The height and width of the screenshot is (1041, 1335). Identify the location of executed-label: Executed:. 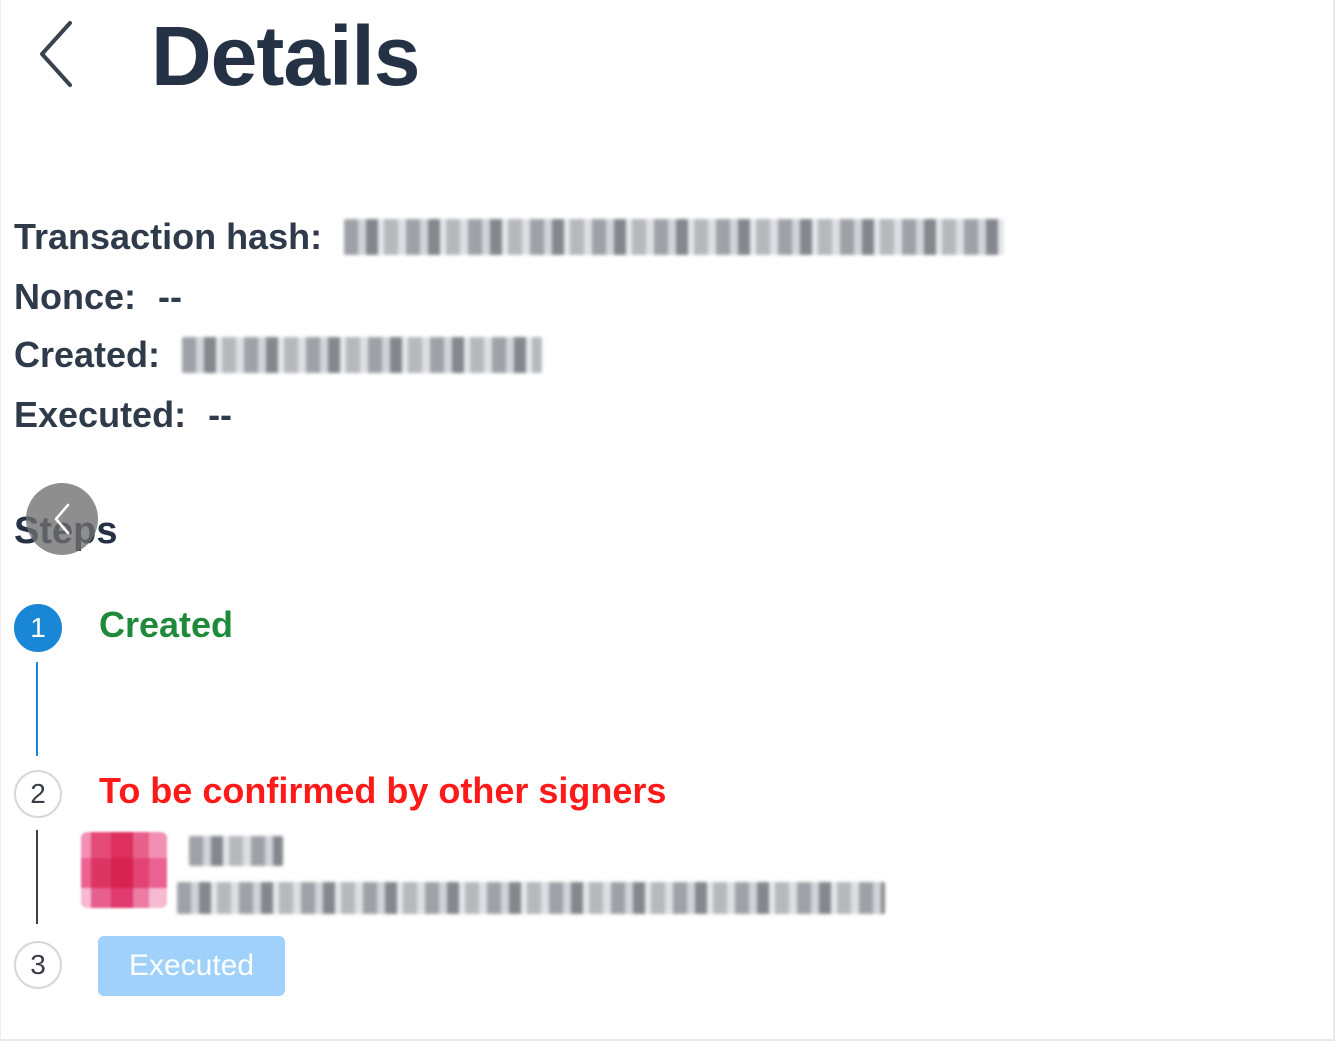
(100, 414).